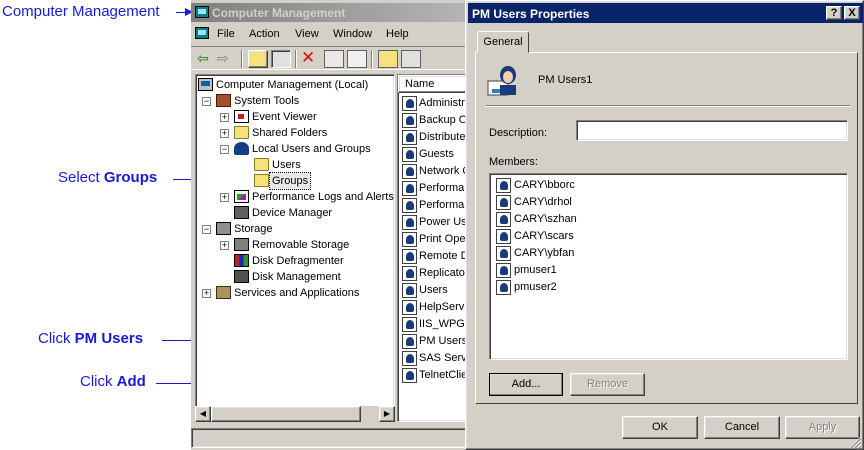 This screenshot has height=450, width=864. Describe the element at coordinates (742, 427) in the screenshot. I see `cancel-button: Cancel` at that location.